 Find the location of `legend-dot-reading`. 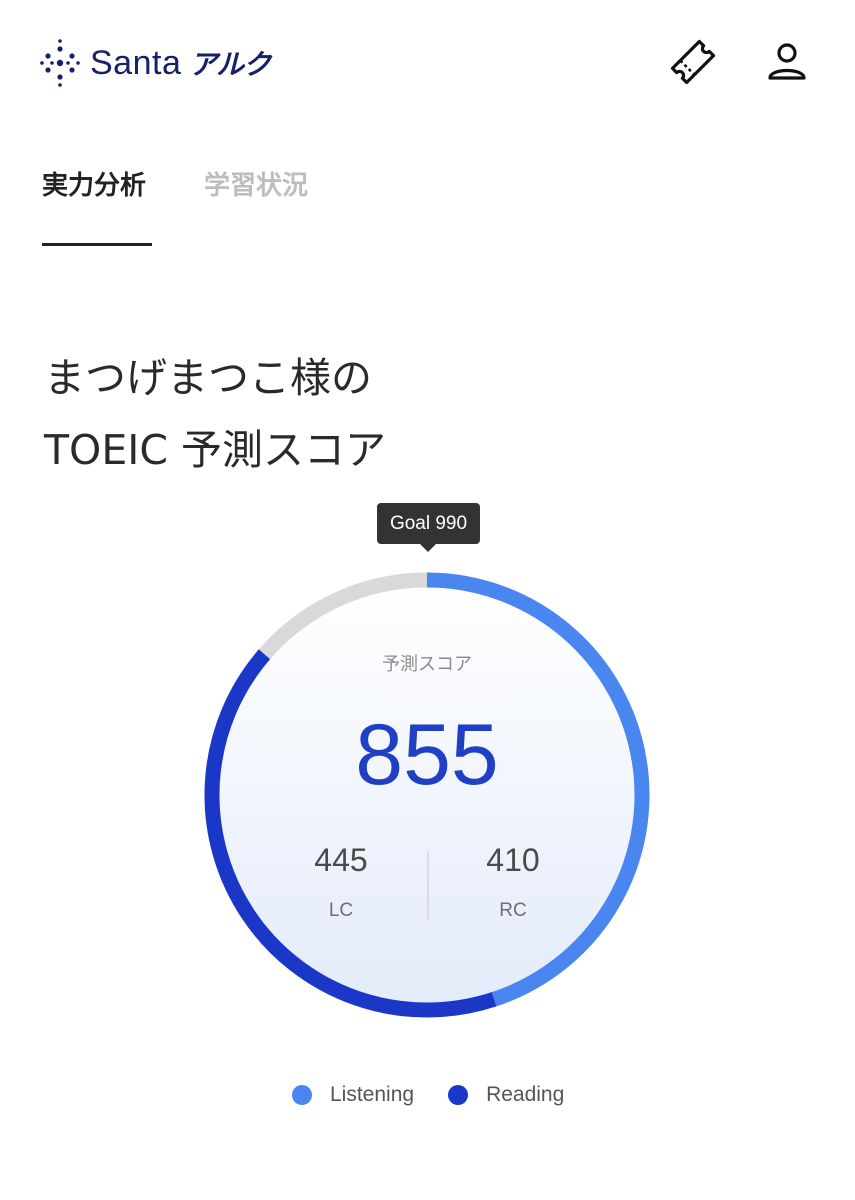

legend-dot-reading is located at coordinates (458, 1095).